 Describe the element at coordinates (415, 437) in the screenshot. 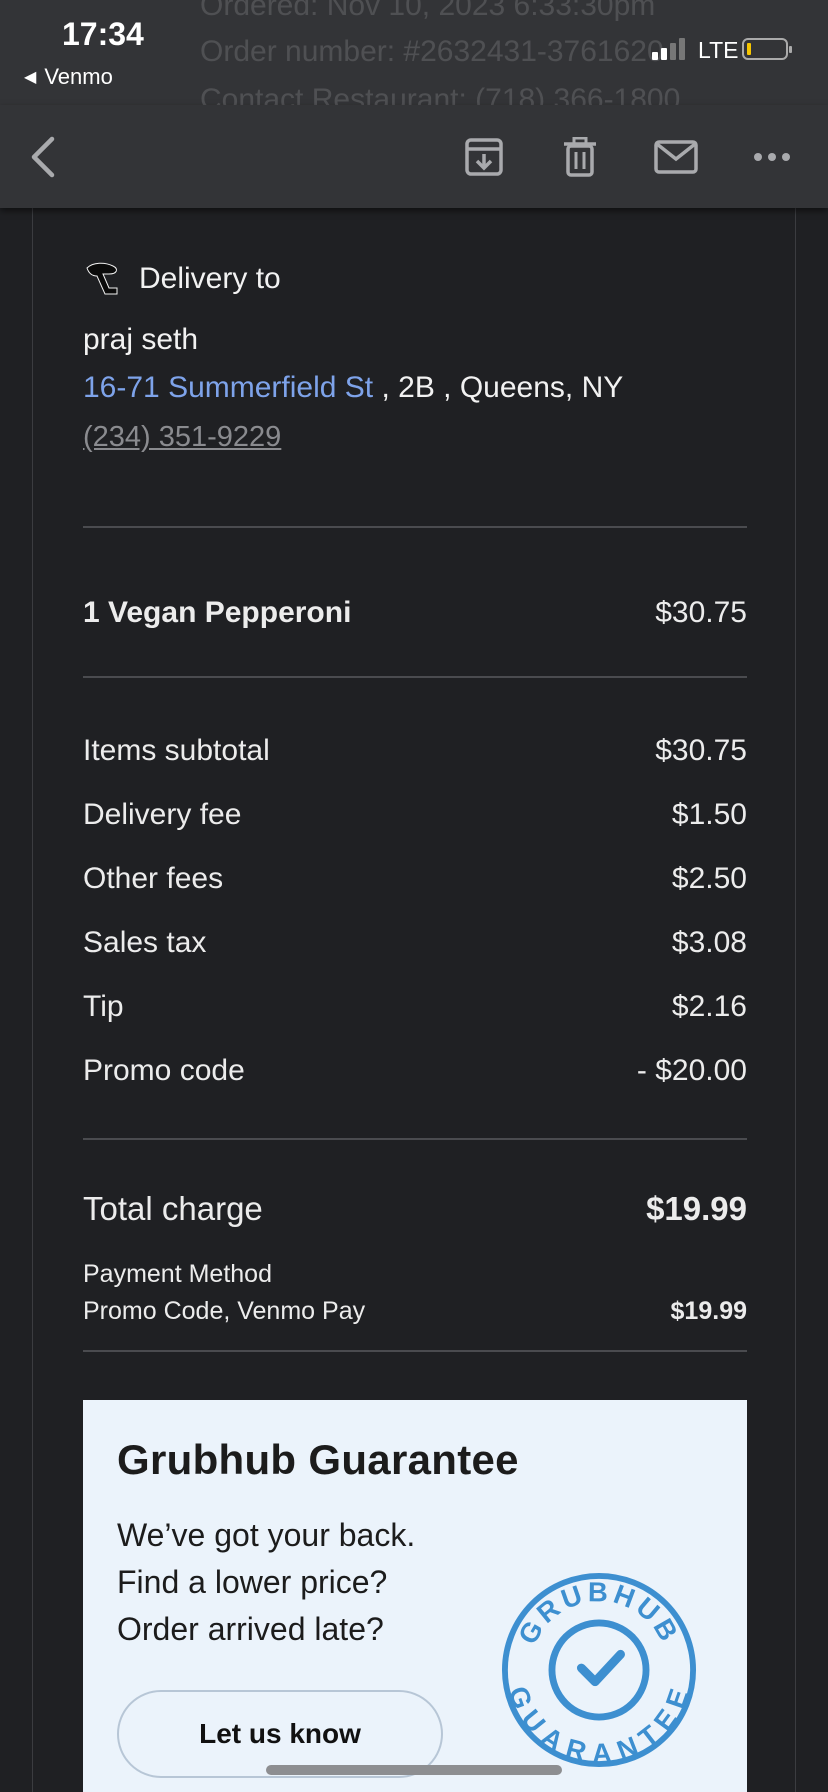

I see `phone-link: (234) 351-9229` at that location.